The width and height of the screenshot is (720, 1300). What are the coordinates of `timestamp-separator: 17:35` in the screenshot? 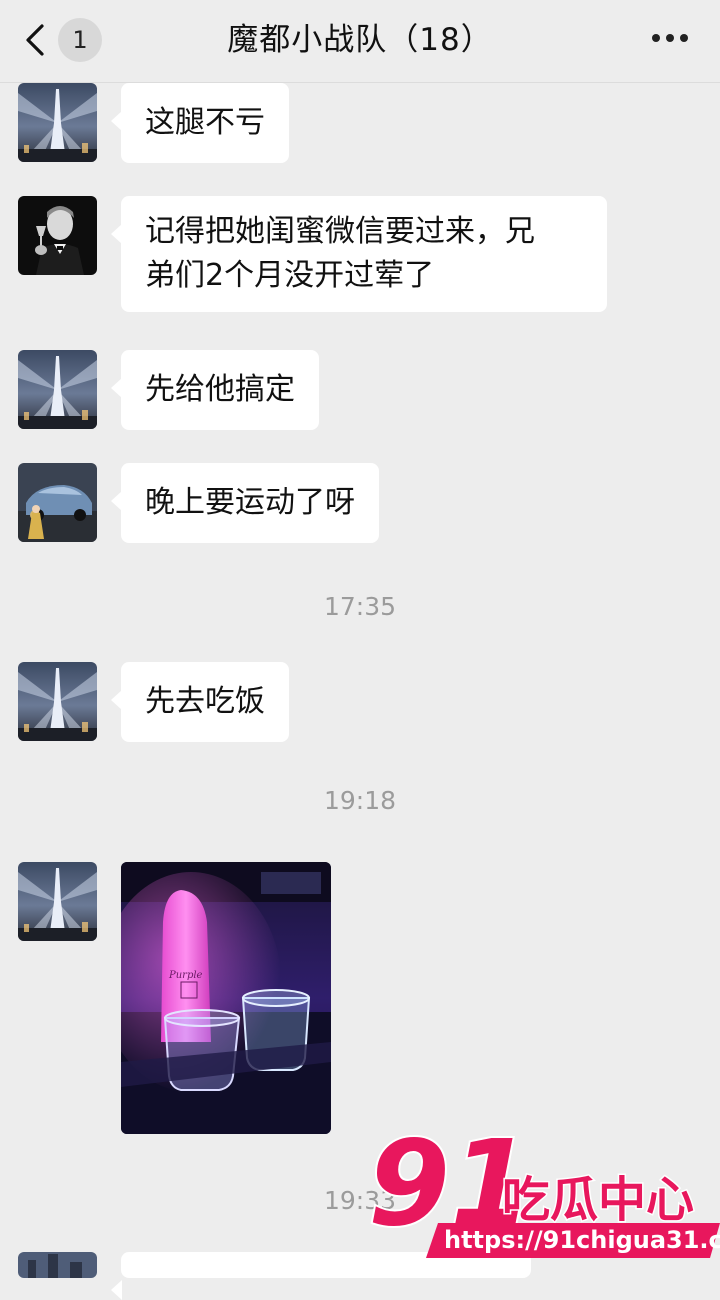 It's located at (360, 606).